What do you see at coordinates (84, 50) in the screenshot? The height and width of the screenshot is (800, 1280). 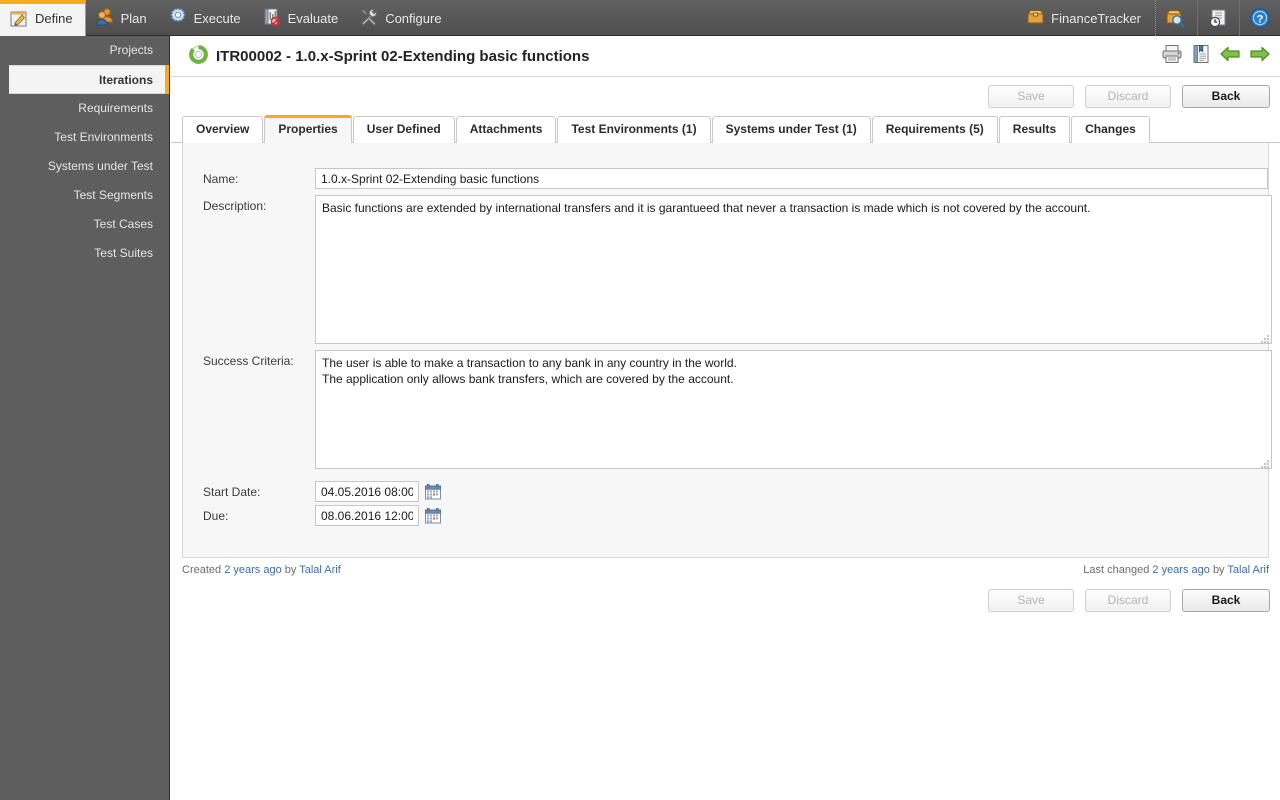 I see `sidebar-item-projects: Projects` at bounding box center [84, 50].